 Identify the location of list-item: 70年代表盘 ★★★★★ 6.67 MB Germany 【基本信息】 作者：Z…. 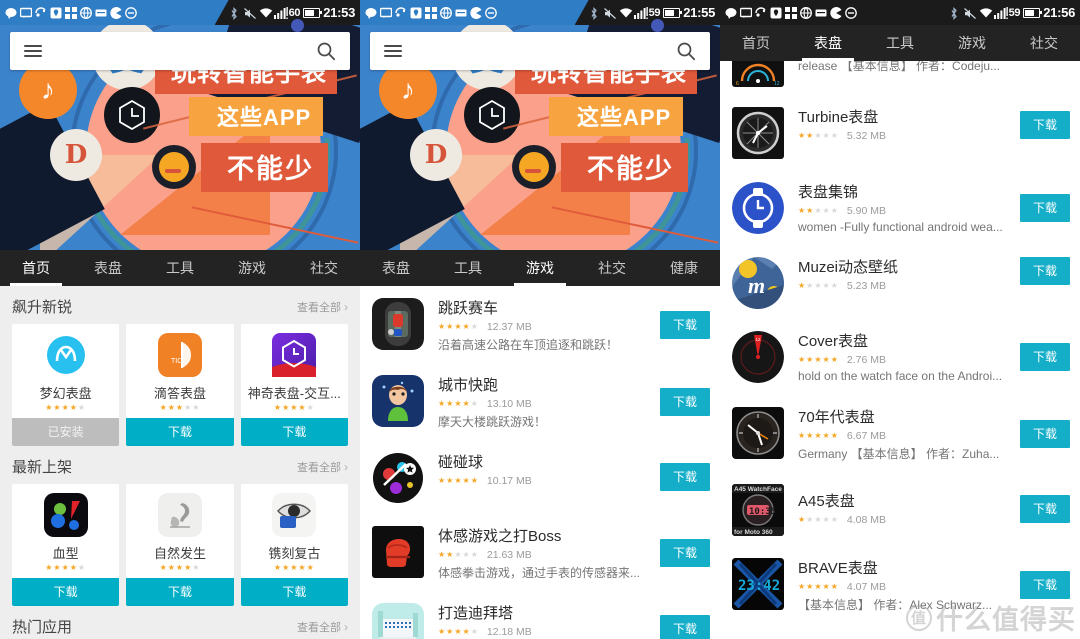
(900, 433).